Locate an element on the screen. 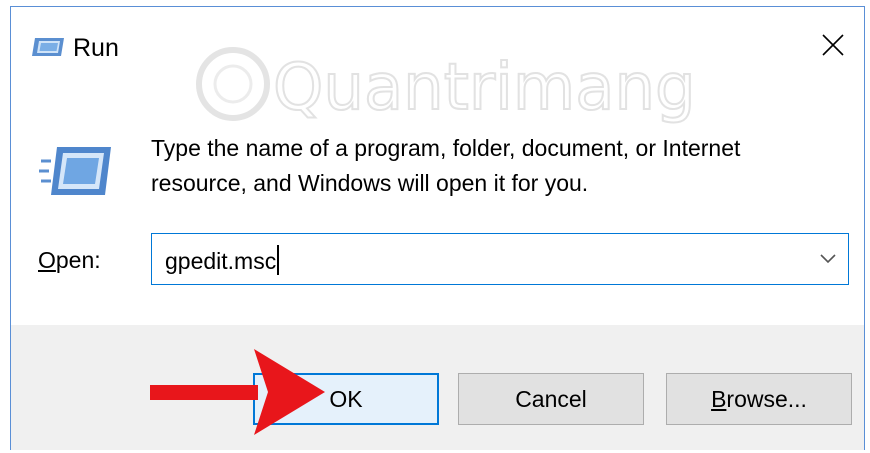 Image resolution: width=870 pixels, height=453 pixels. close-button is located at coordinates (834, 45).